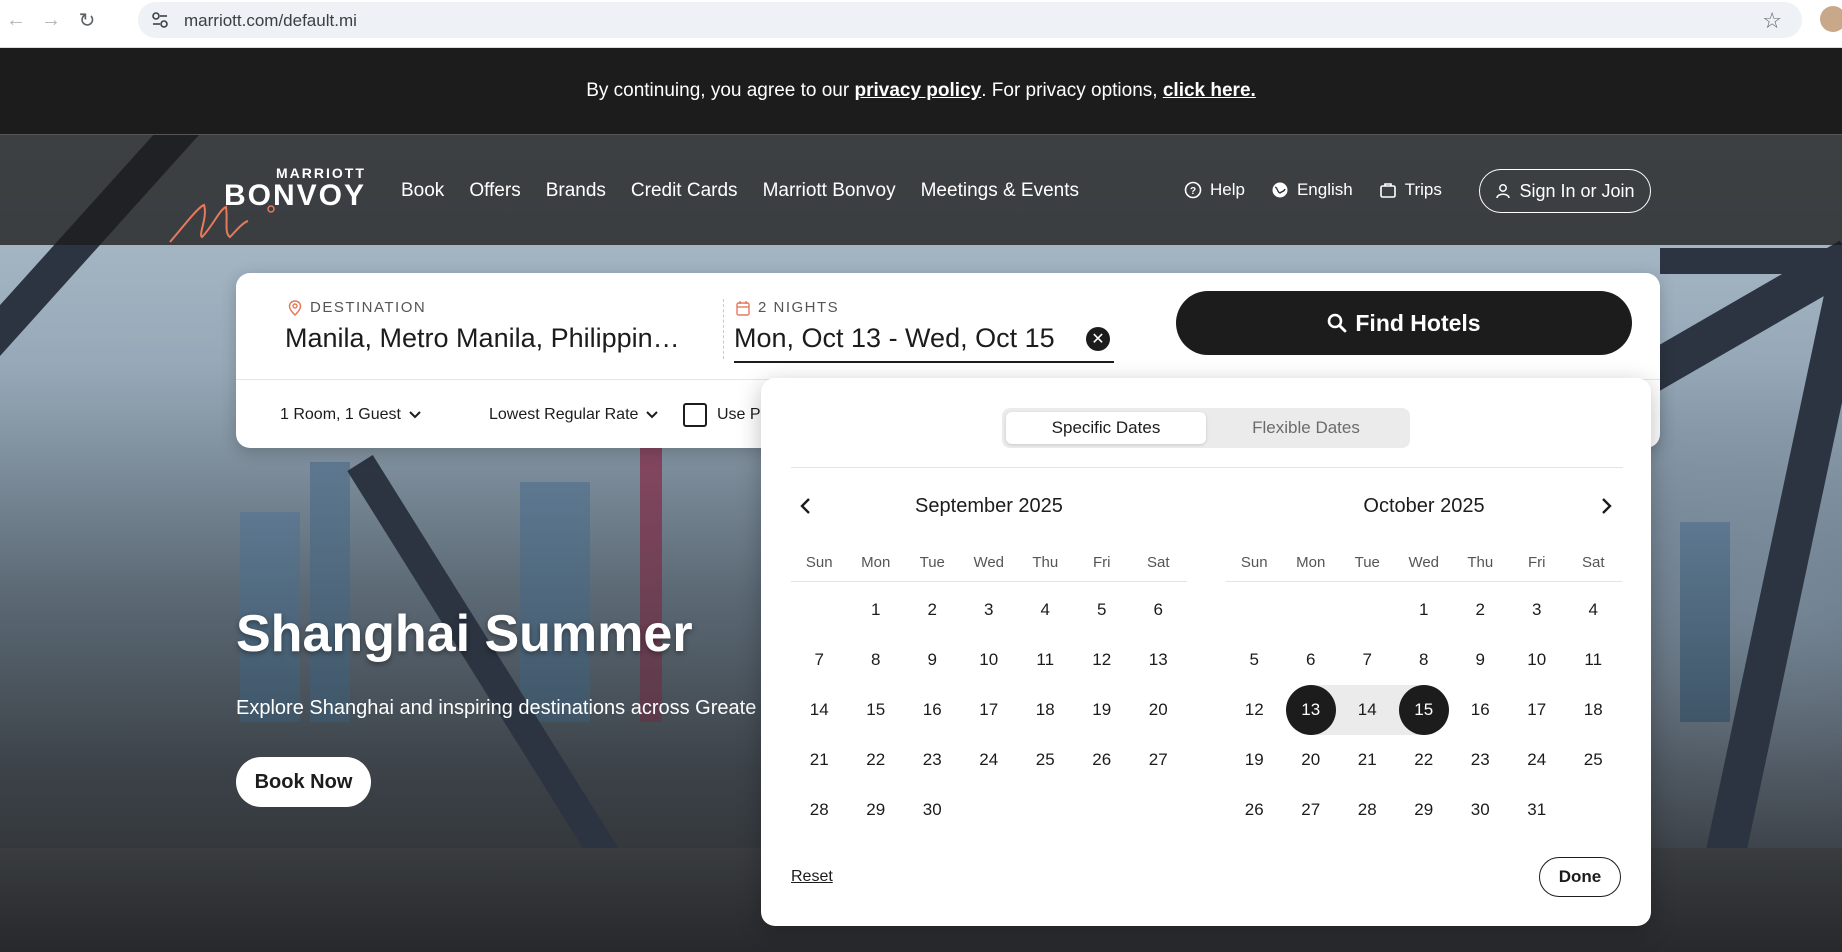  What do you see at coordinates (51, 20) in the screenshot?
I see `forward-arrow-icon: →` at bounding box center [51, 20].